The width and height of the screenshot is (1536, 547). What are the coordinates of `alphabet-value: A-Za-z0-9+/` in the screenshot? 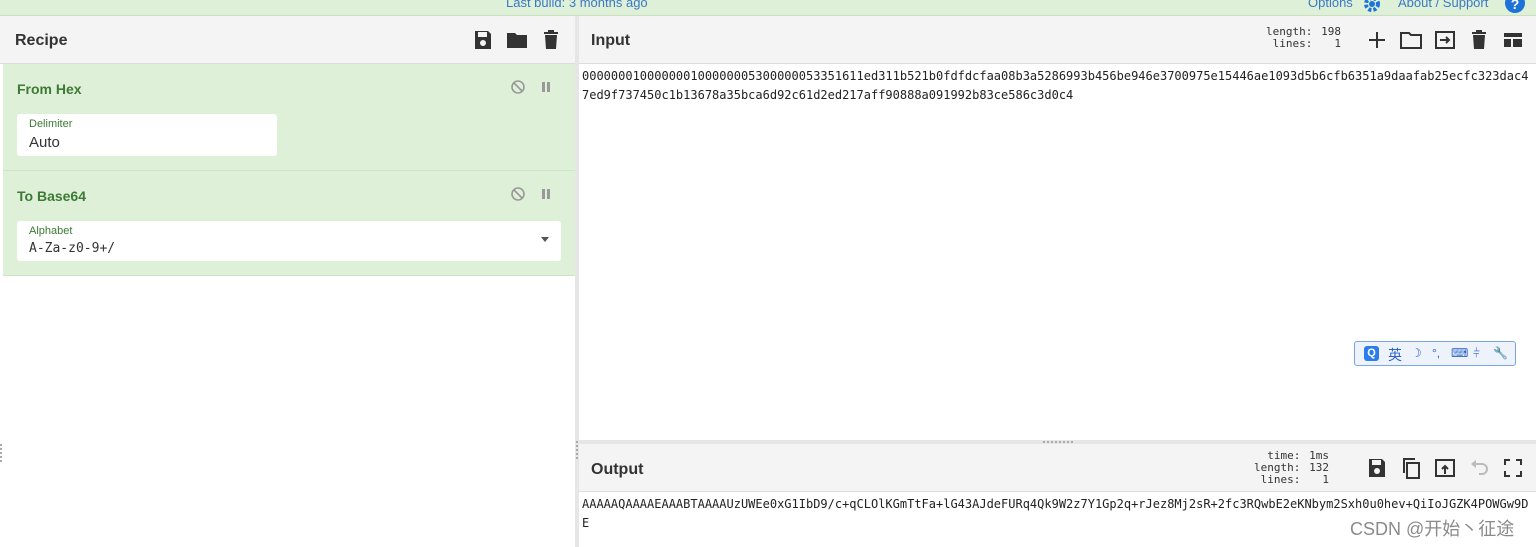 It's located at (72, 248).